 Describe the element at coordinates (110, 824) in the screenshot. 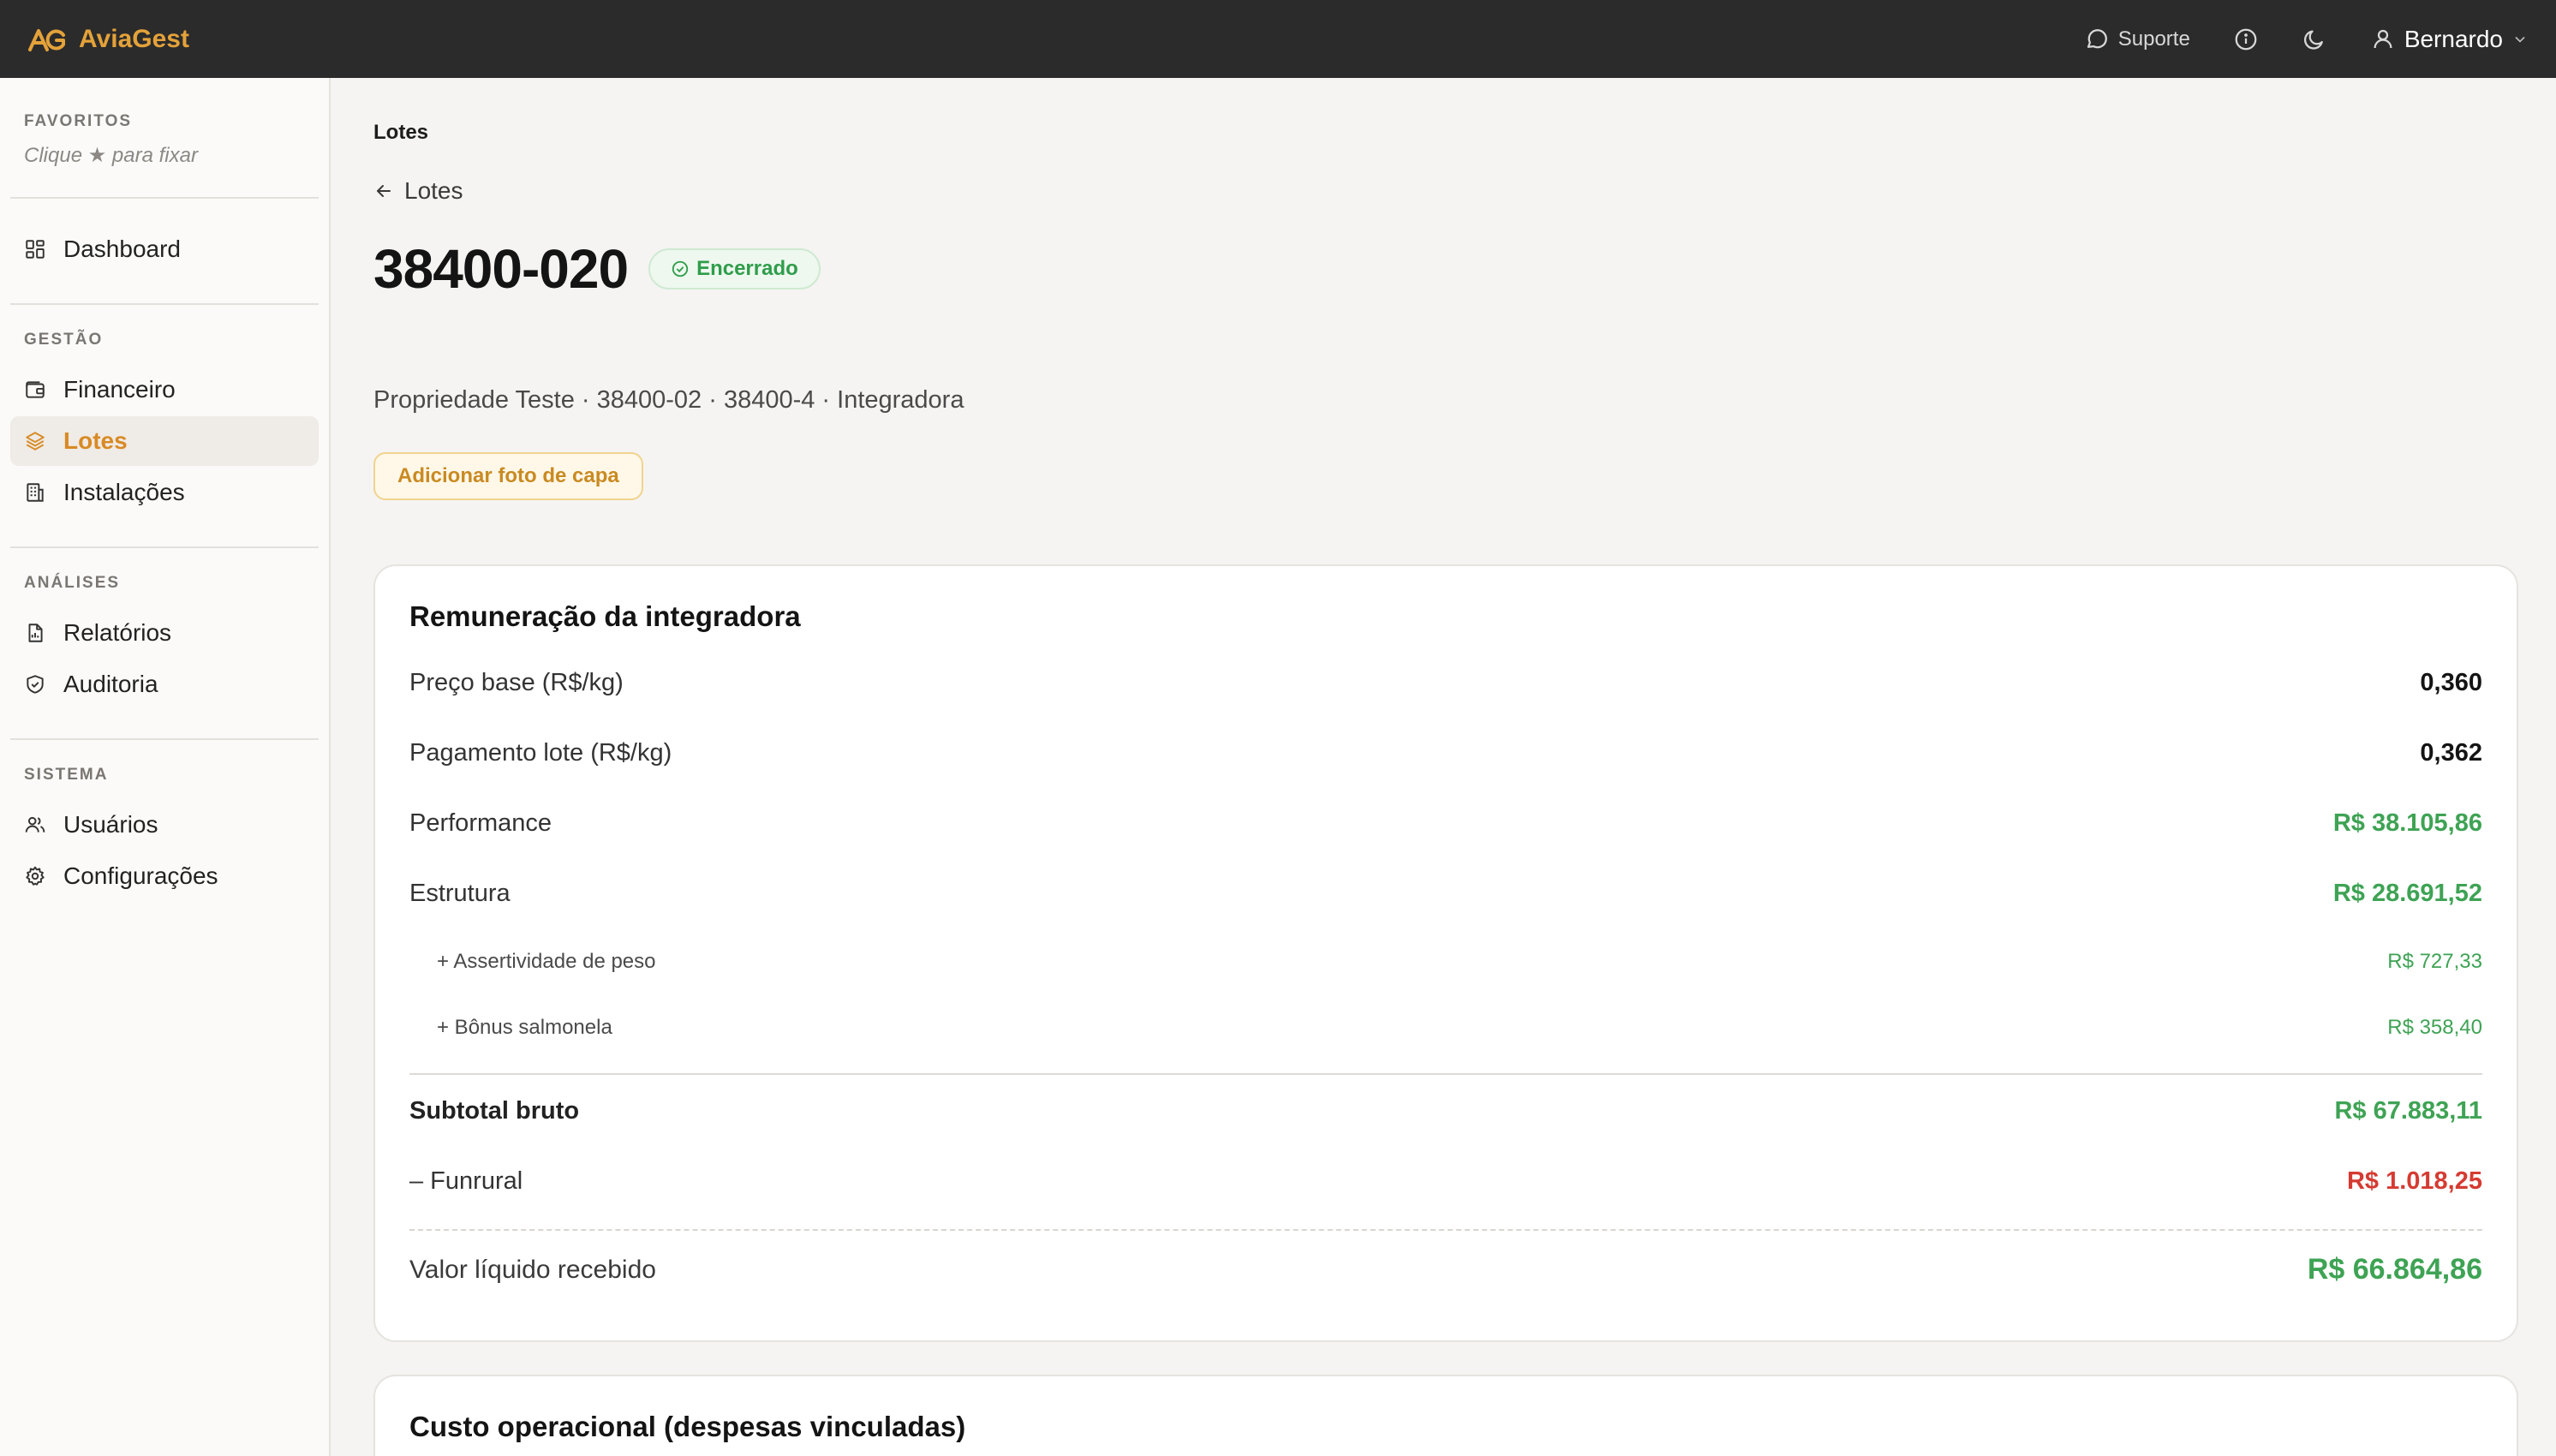

I see `sidebar-item-label: Usuários` at that location.